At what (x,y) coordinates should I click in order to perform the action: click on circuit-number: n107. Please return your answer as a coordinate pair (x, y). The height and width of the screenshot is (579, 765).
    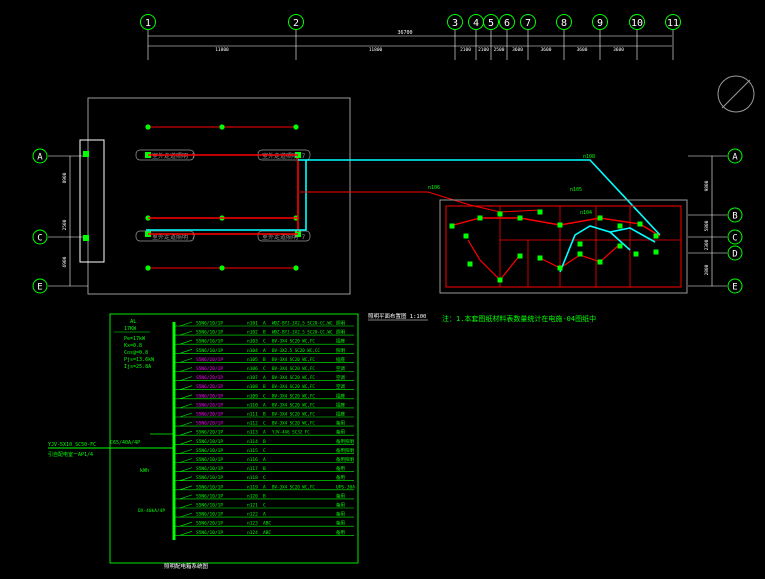
    Looking at the image, I should click on (252, 378).